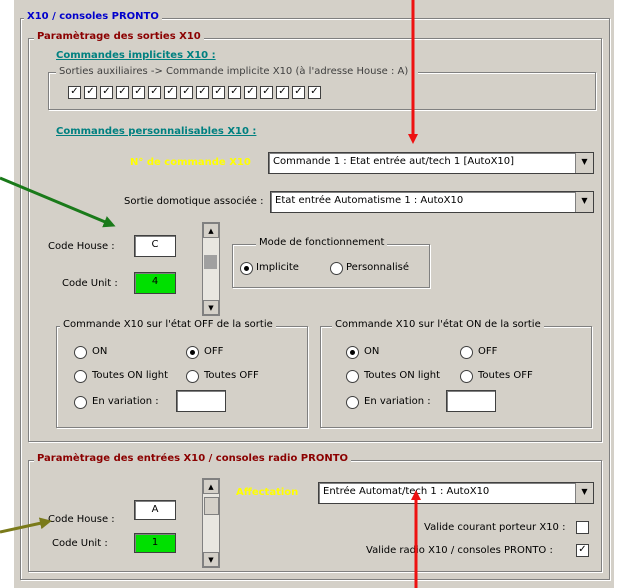  What do you see at coordinates (26, 525) in the screenshot?
I see `olive-arrow` at bounding box center [26, 525].